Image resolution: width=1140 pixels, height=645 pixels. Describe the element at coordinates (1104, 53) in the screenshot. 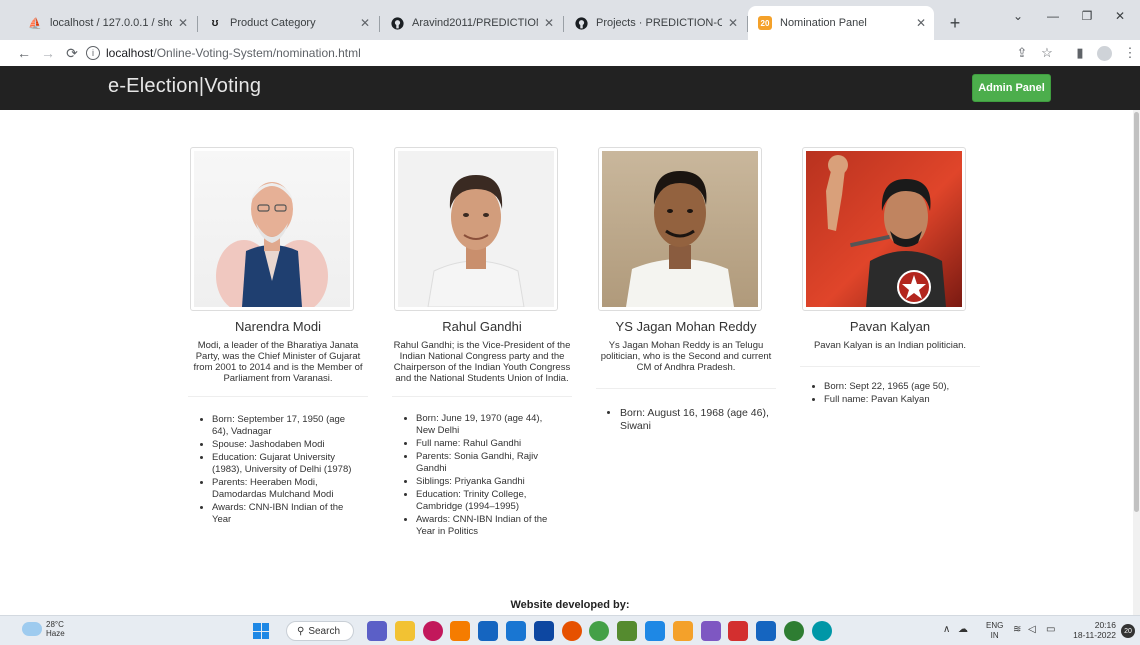

I see `profile-avatar-icon` at that location.